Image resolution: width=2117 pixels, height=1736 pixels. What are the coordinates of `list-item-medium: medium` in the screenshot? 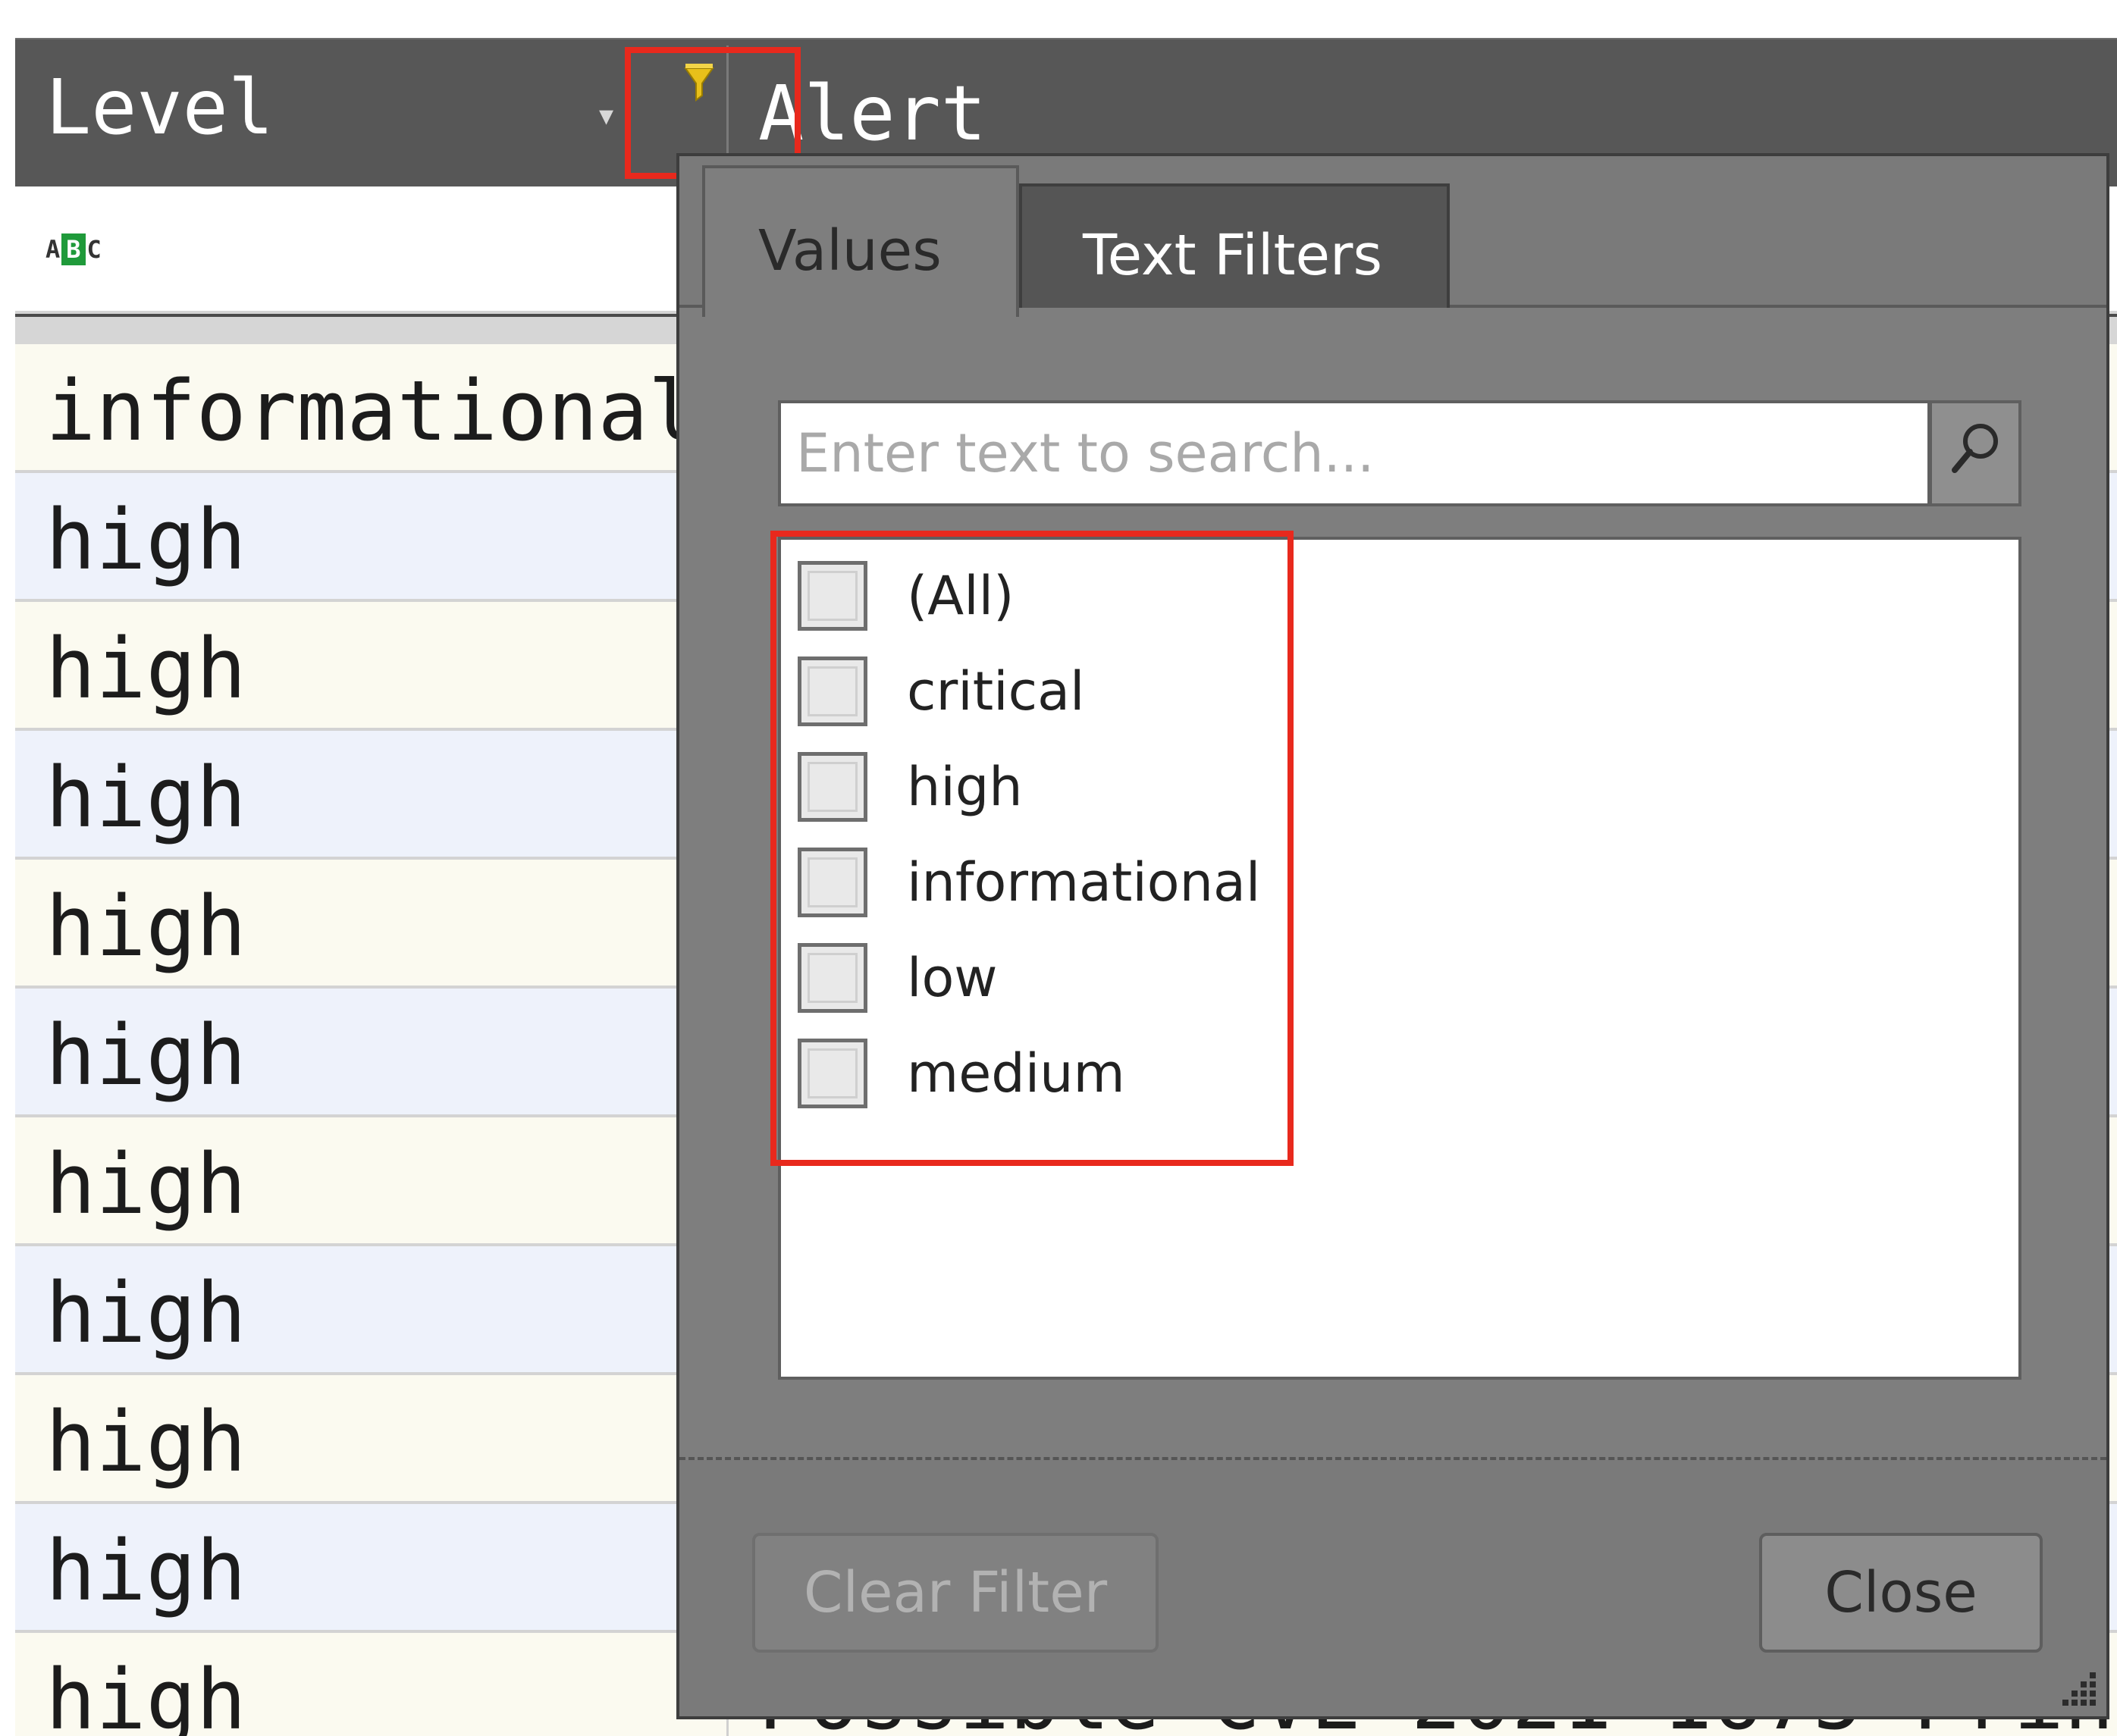 It's located at (961, 1073).